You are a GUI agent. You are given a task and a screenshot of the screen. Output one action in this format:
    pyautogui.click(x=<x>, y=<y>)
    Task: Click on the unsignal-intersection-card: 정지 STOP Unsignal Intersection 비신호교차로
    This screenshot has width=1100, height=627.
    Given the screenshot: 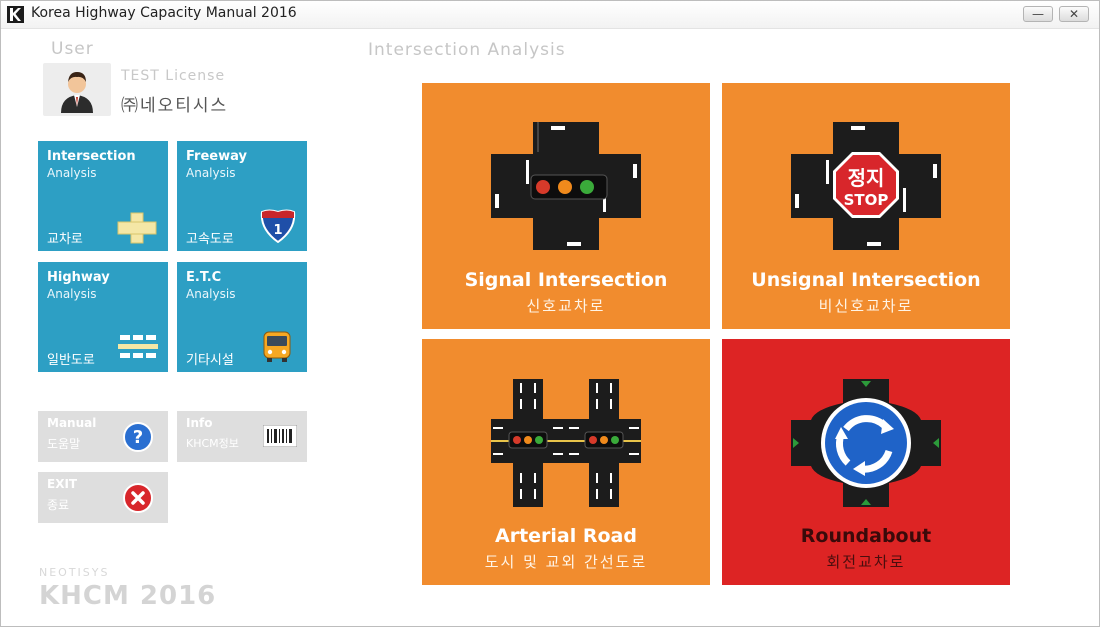 What is the action you would take?
    pyautogui.click(x=866, y=206)
    